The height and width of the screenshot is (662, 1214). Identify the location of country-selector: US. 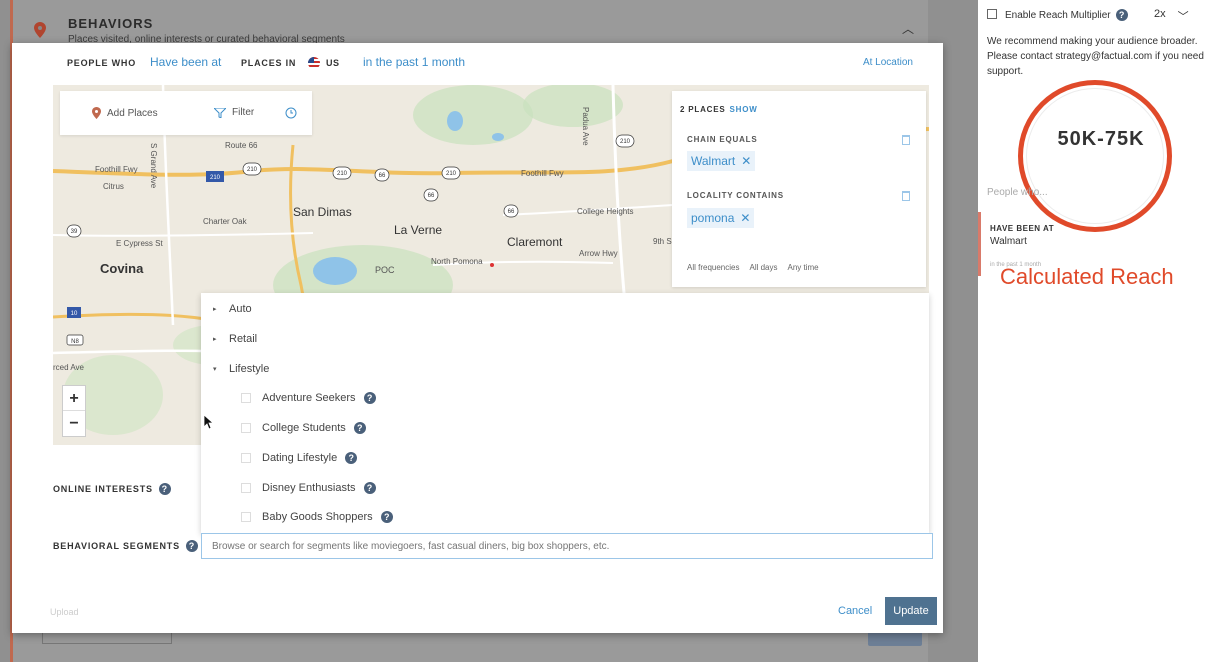
(333, 63).